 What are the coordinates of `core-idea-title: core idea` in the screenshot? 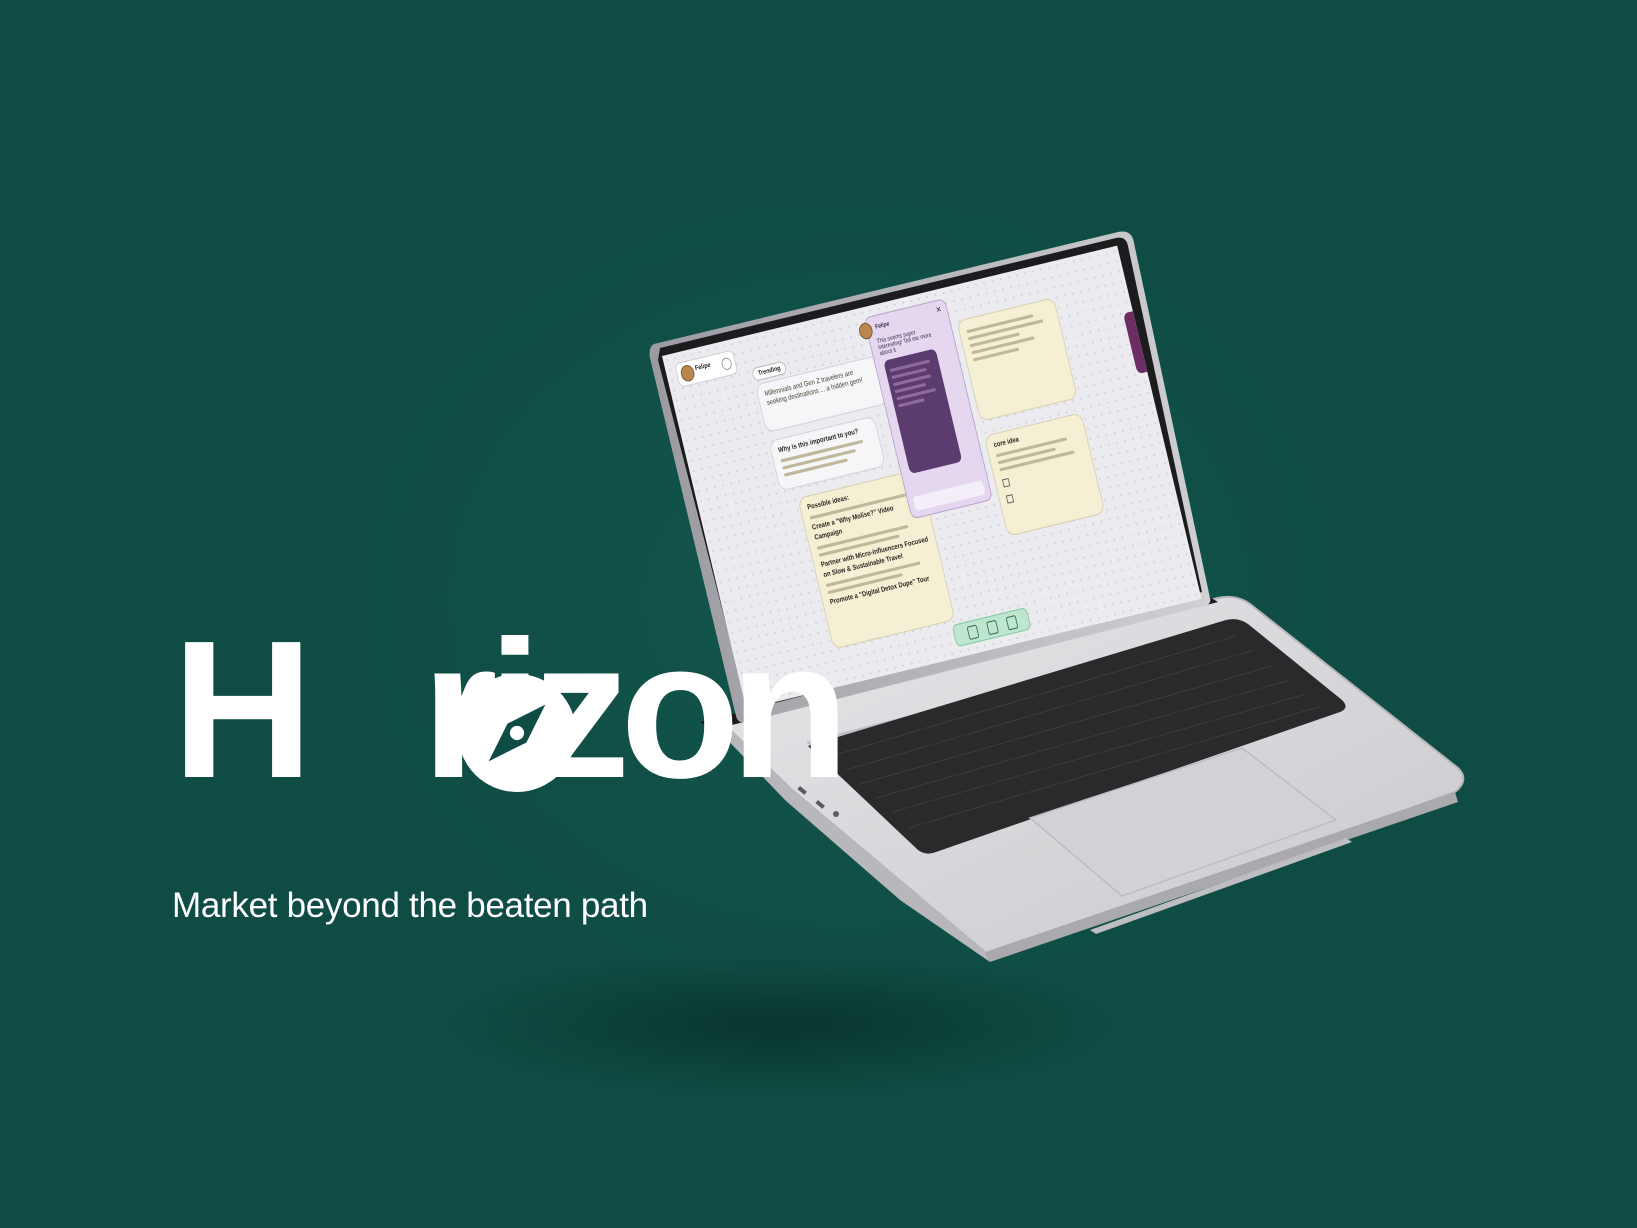 It's located at (1006, 443).